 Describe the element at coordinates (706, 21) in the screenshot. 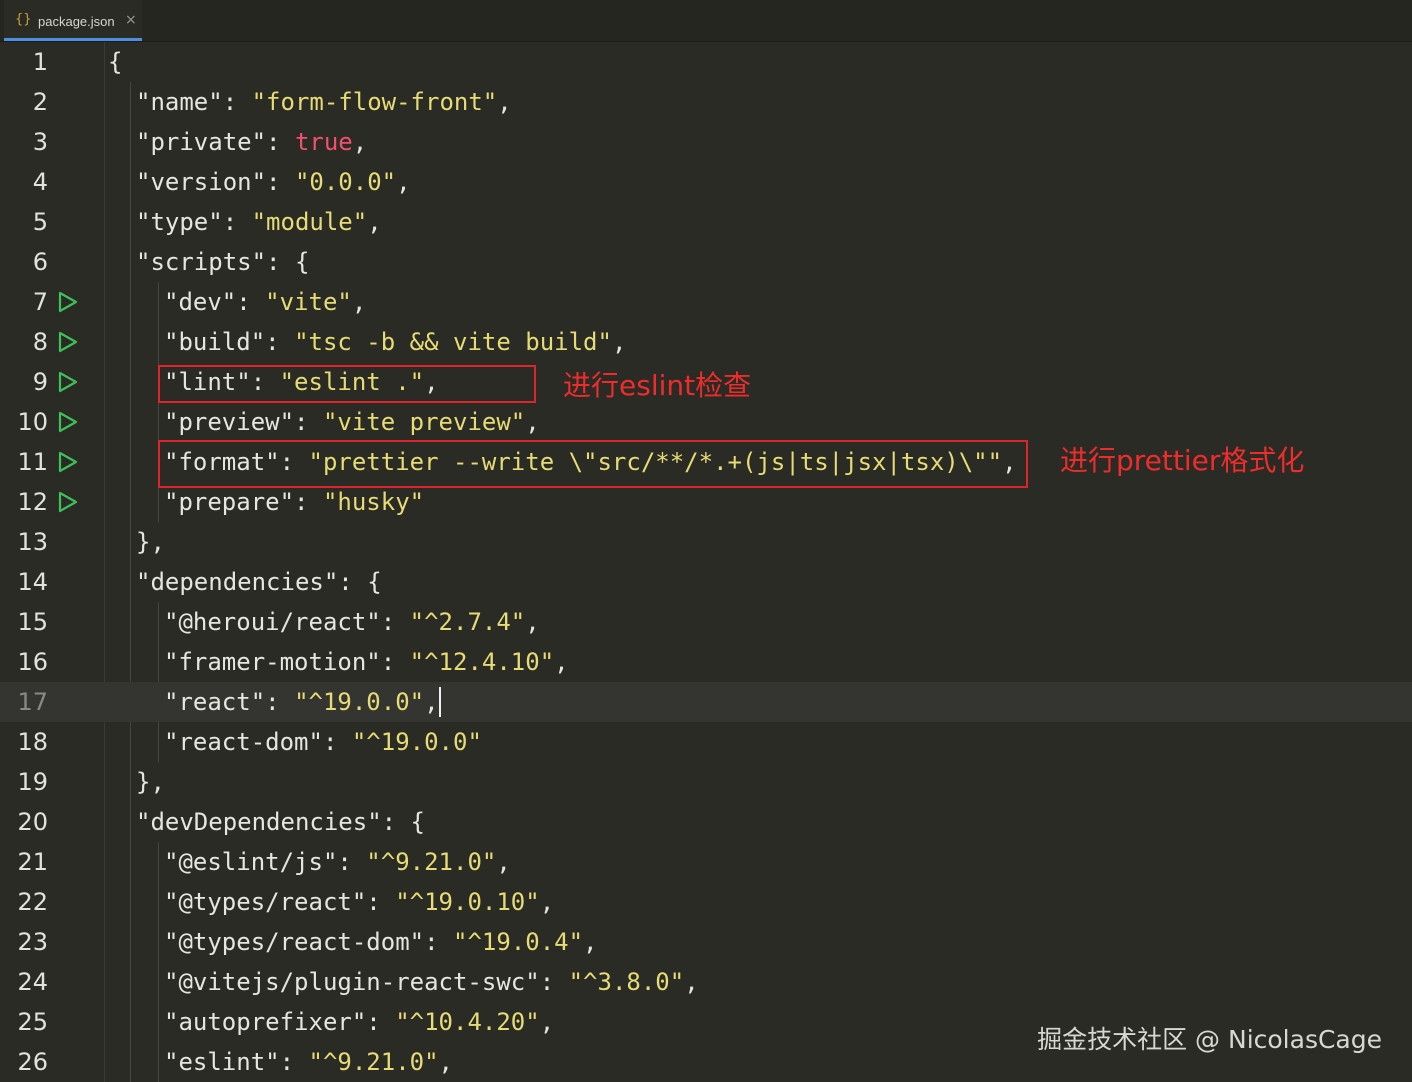

I see `editor-tab-bar: {} package.json ×` at that location.